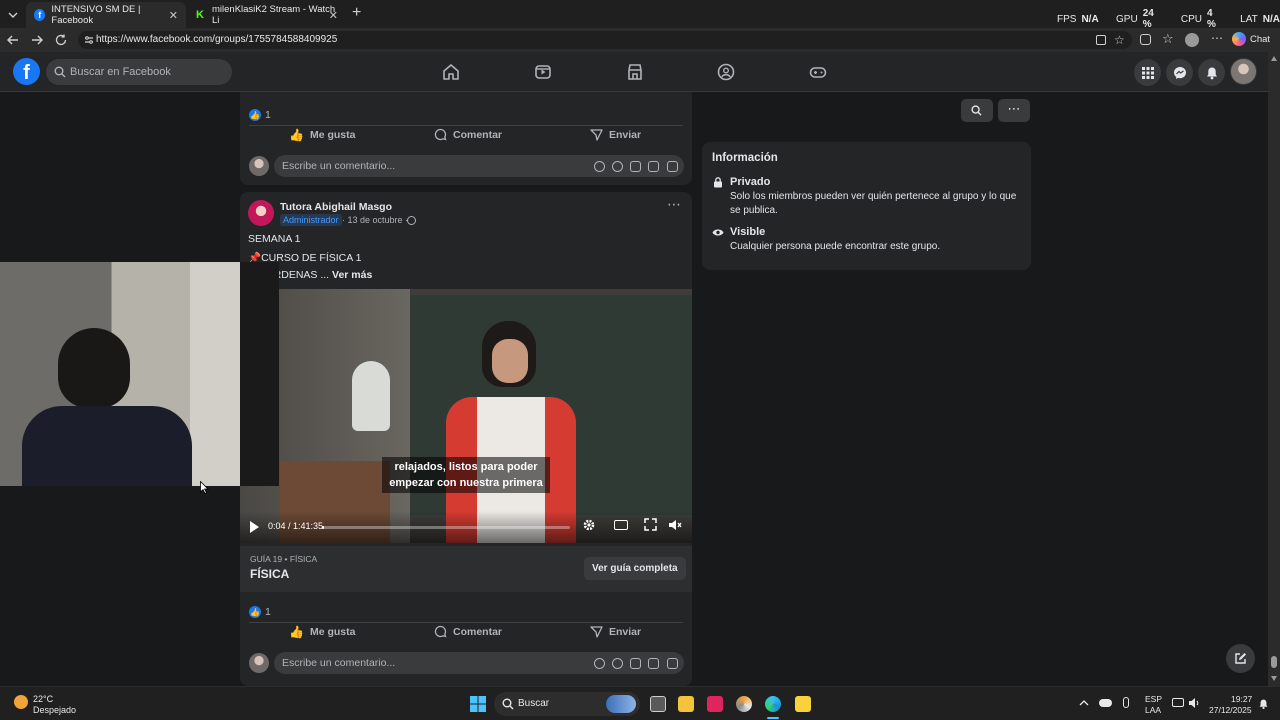 This screenshot has width=1280, height=720. Describe the element at coordinates (635, 568) in the screenshot. I see `view-guide-button: Ver guía completa` at that location.